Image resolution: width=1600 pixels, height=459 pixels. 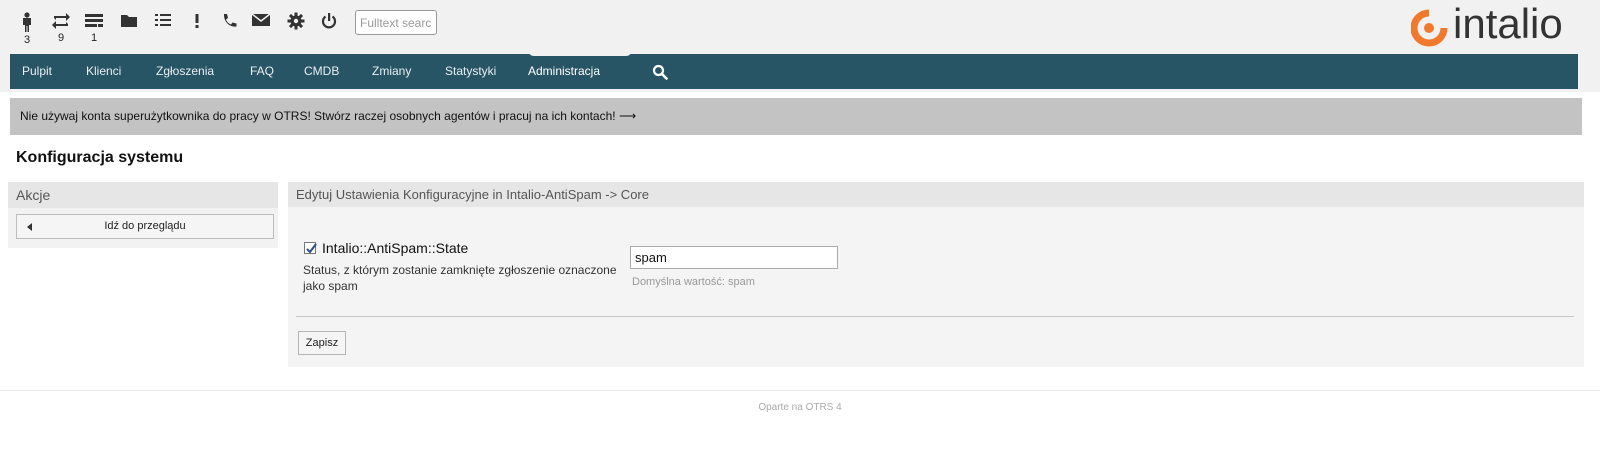 I want to click on intalio-logo: intalio, so click(x=1501, y=24).